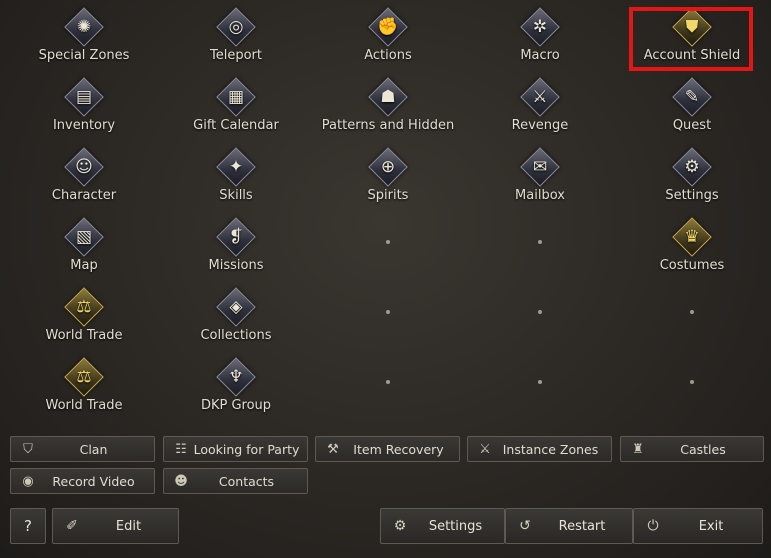 The height and width of the screenshot is (558, 771). I want to click on castles-button: ♜ Castles, so click(692, 449).